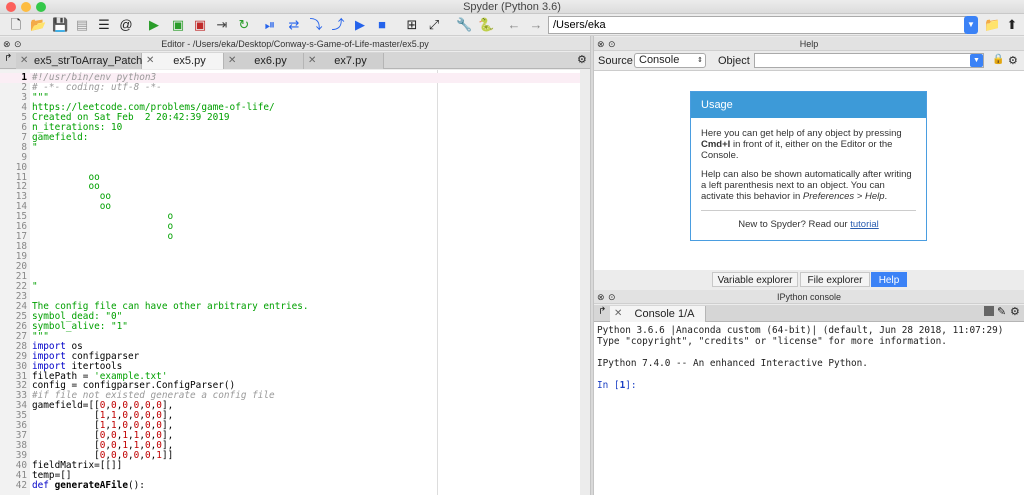 The image size is (1024, 495). What do you see at coordinates (809, 313) in the screenshot?
I see `console-tabbar: ↱ ✕ Console 1/A ✎ ⚙` at bounding box center [809, 313].